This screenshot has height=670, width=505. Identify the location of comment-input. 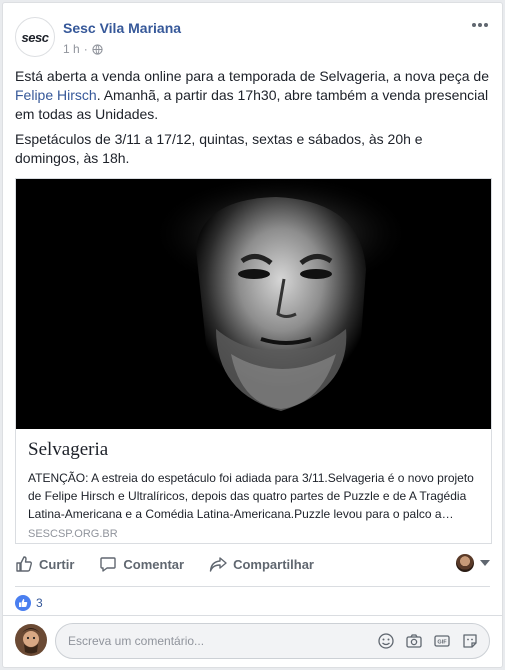
(218, 641).